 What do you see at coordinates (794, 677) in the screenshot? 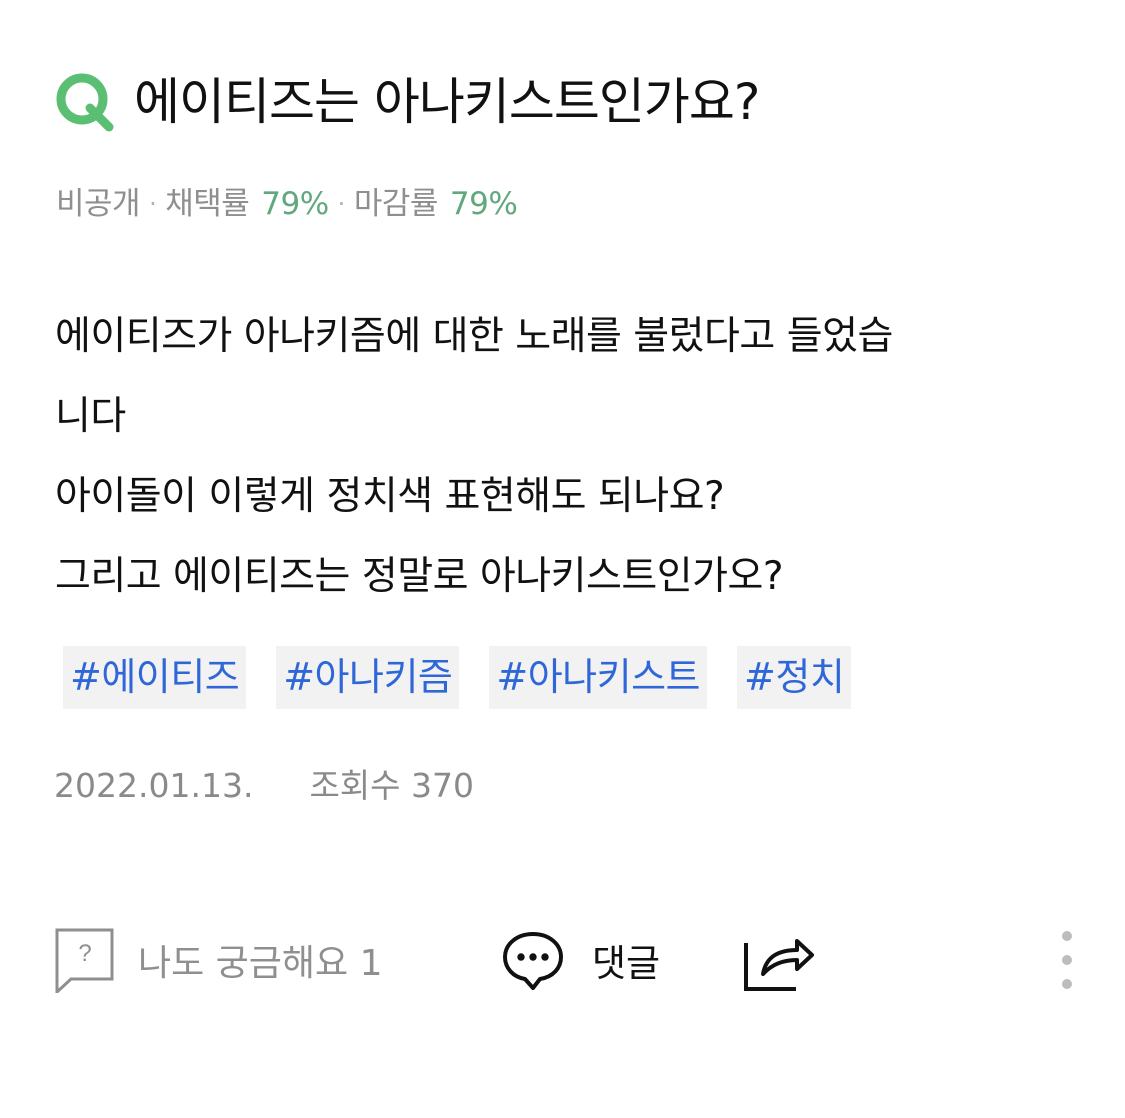
I see `tag-politics: #정치` at bounding box center [794, 677].